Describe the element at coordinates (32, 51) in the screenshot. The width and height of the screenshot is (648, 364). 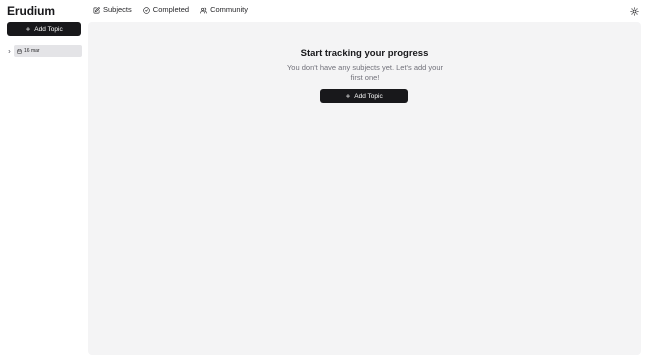
I see `date-folder-label: 16 mar` at that location.